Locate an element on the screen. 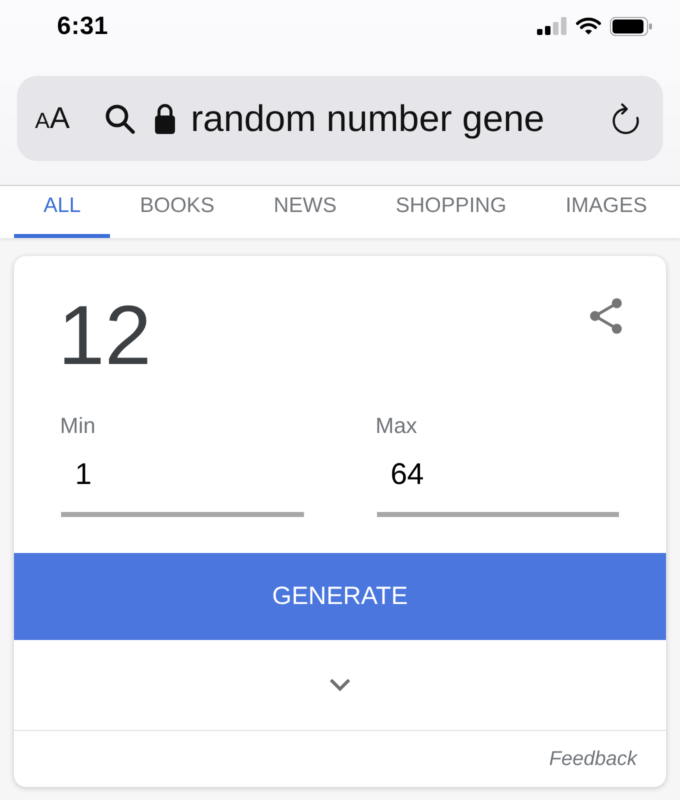 Image resolution: width=680 pixels, height=800 pixels. tab: ALL is located at coordinates (62, 212).